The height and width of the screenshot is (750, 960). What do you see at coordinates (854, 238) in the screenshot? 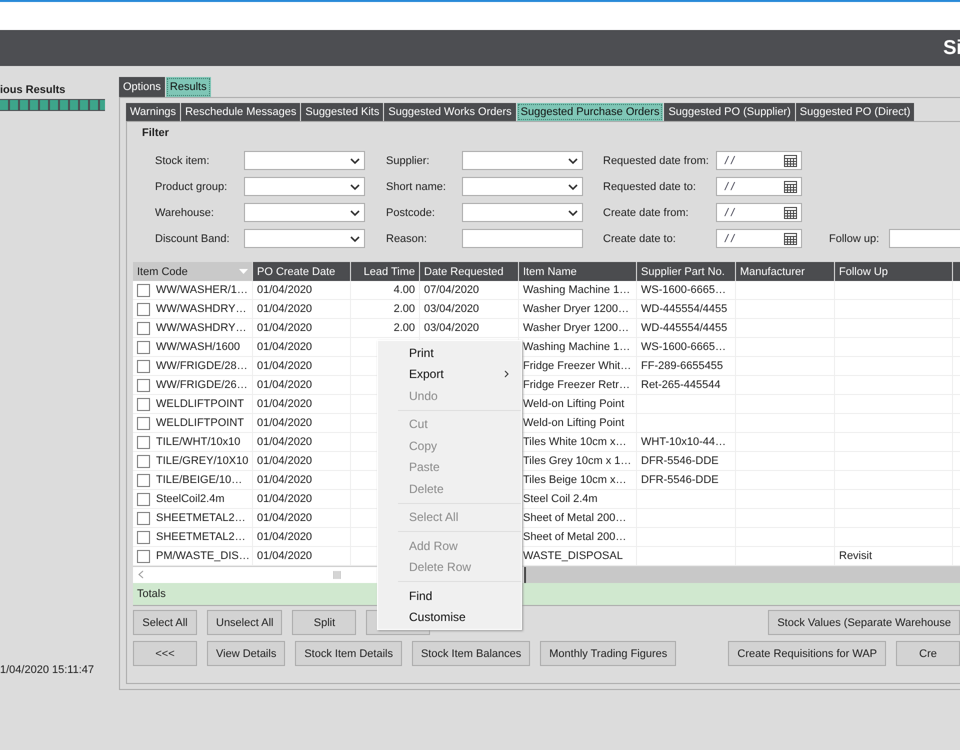
I see `field-label: Follow up:` at bounding box center [854, 238].